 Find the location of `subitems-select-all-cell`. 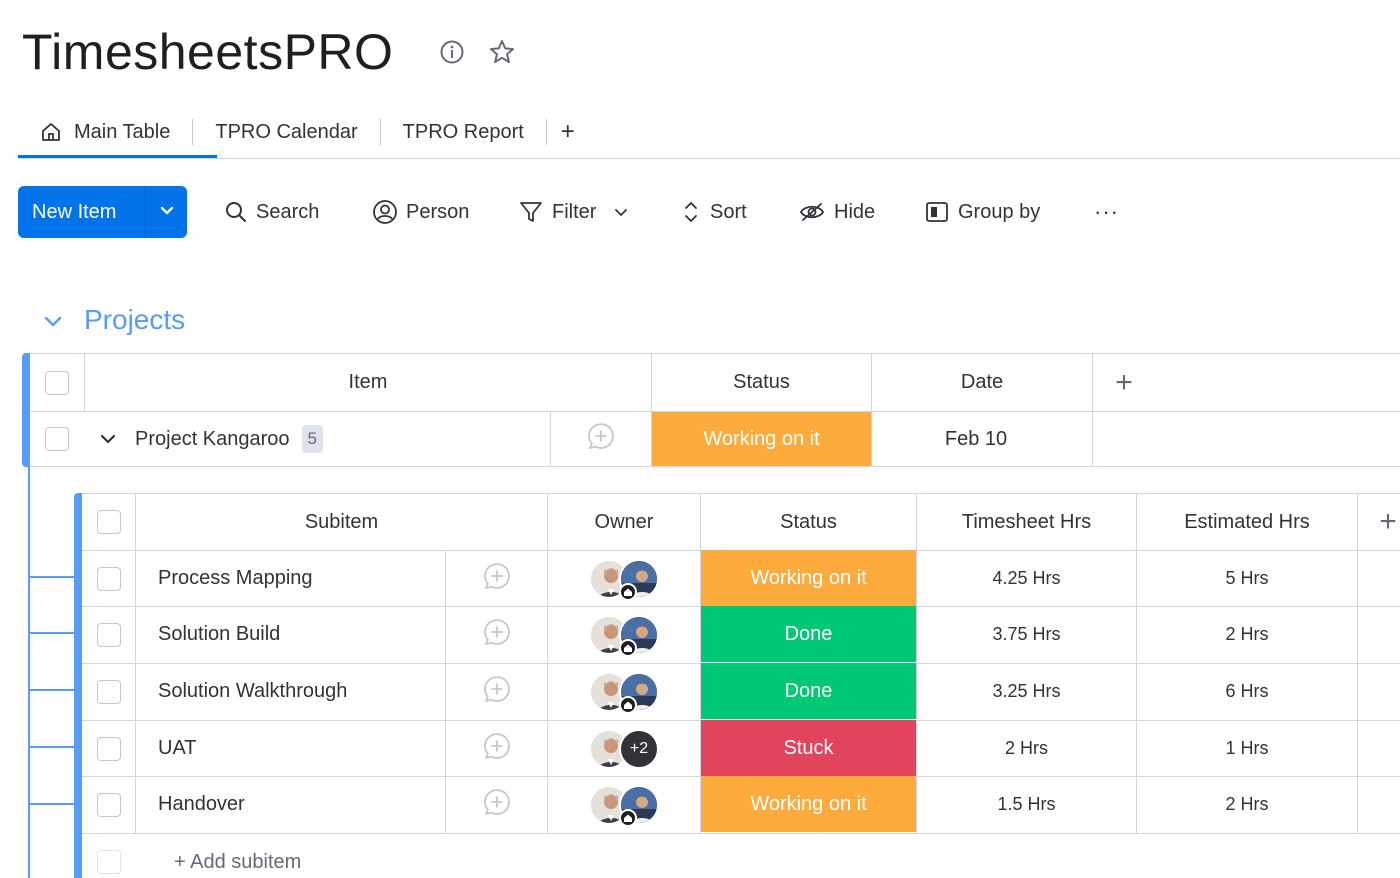

subitems-select-all-cell is located at coordinates (108, 522).